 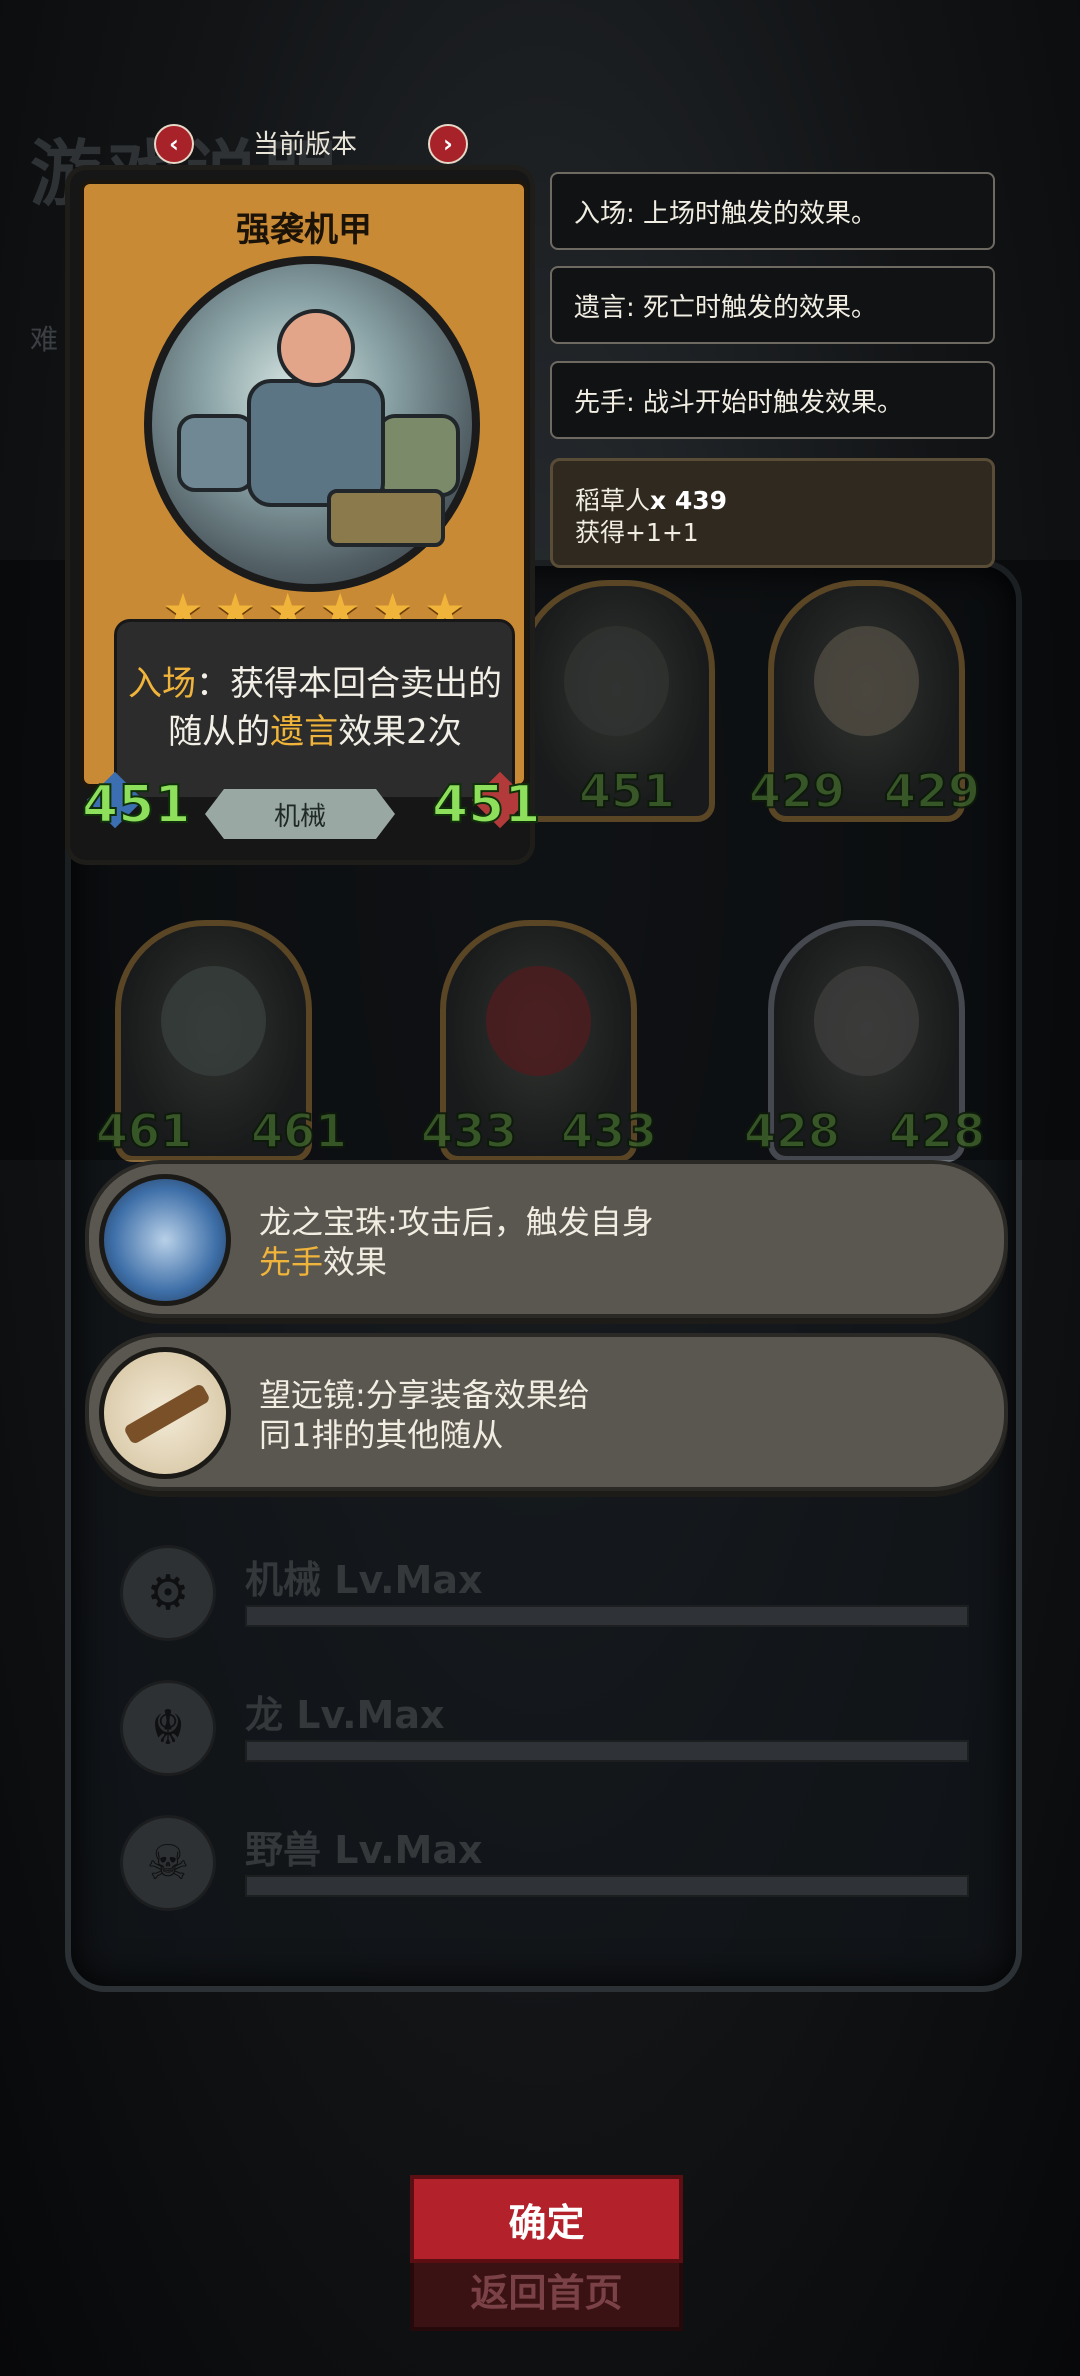 I want to click on description-tail: 效果2次, so click(x=400, y=732).